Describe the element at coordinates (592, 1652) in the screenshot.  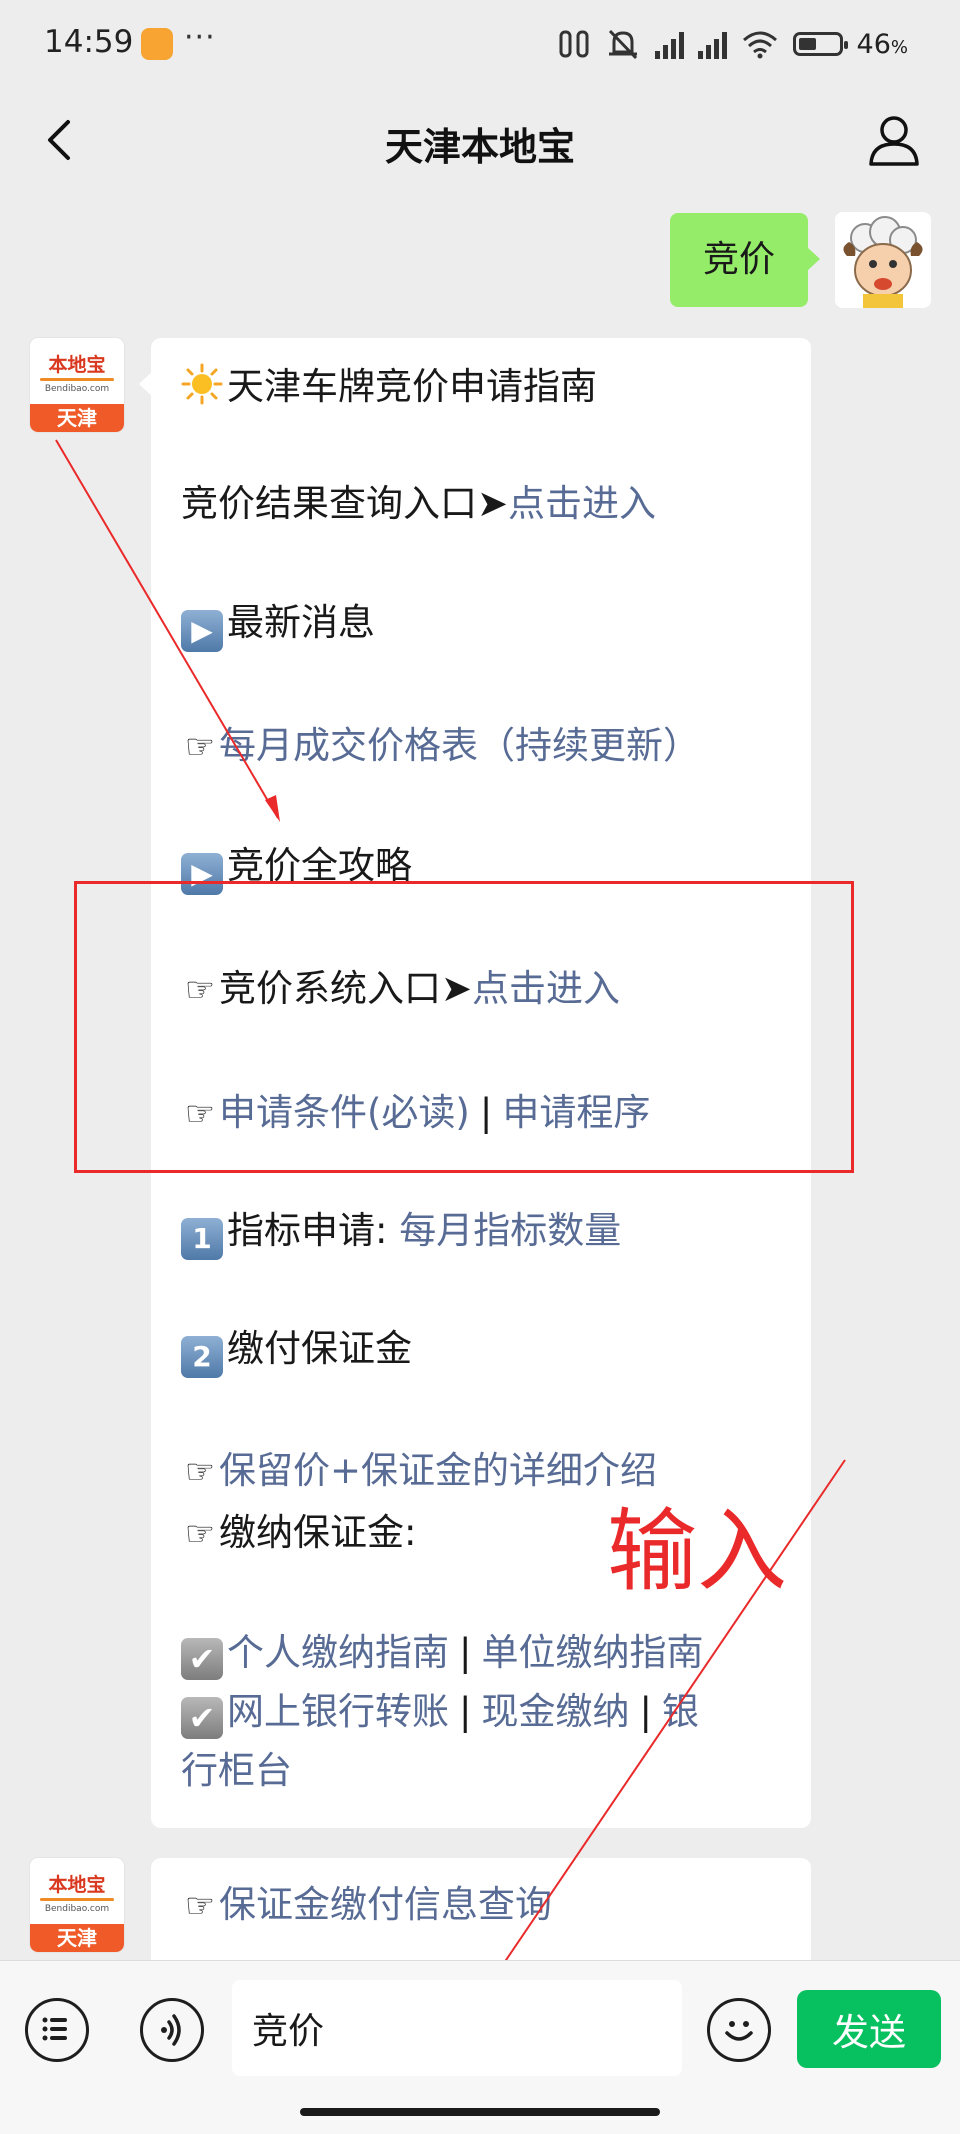
I see `company-guide-link: 单位缴纳指南` at that location.